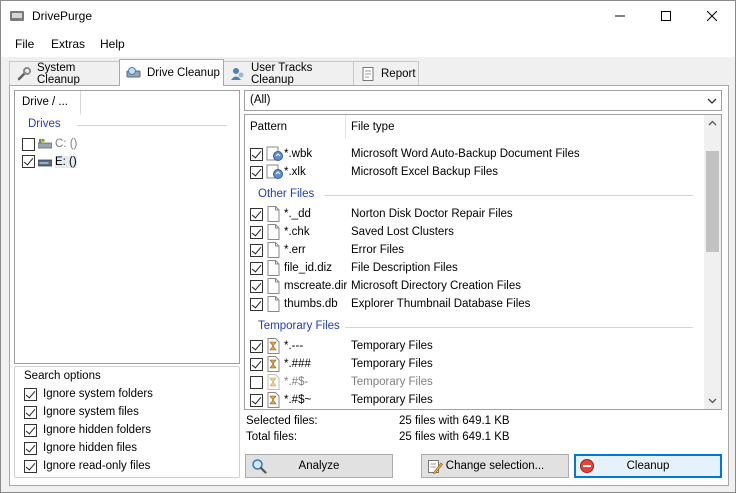 The height and width of the screenshot is (493, 736). What do you see at coordinates (30, 394) in the screenshot?
I see `ignore-system-folders-checkbox` at bounding box center [30, 394].